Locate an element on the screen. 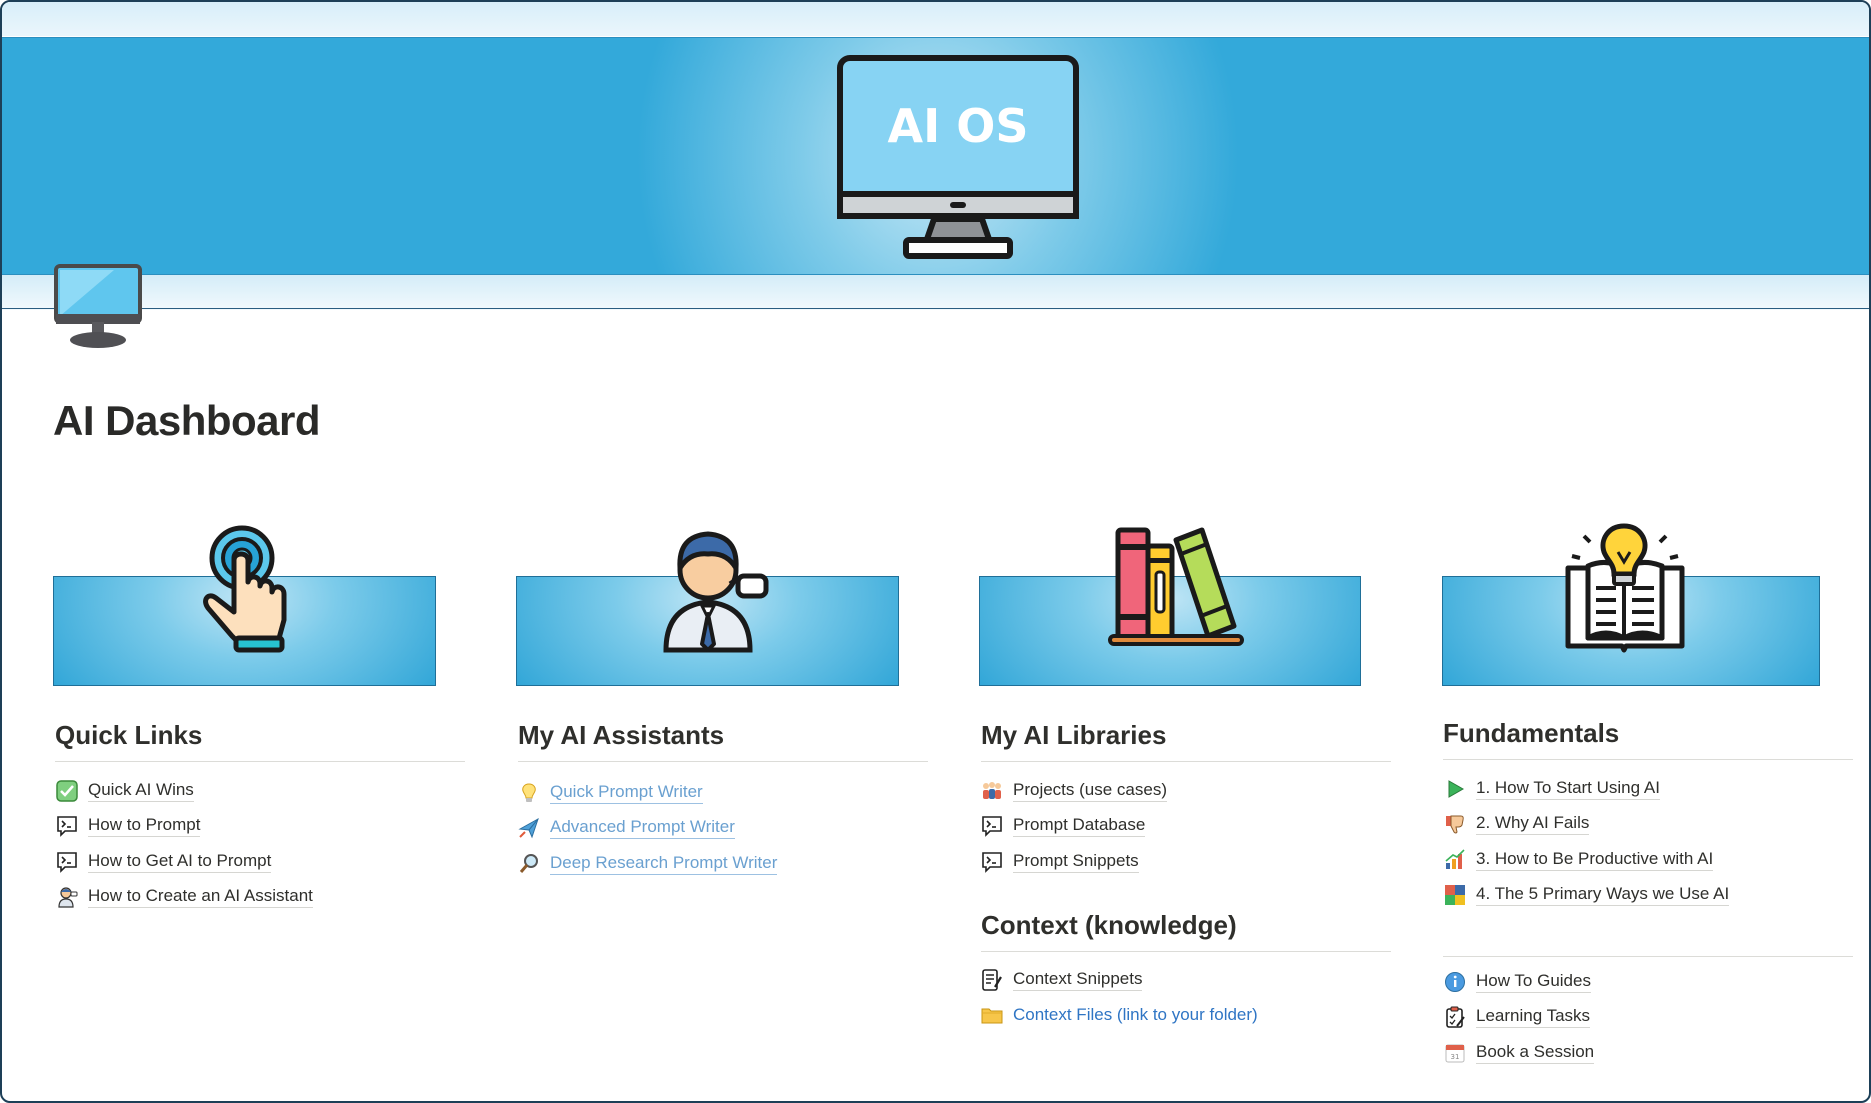 Image resolution: width=1871 pixels, height=1103 pixels. clipboard-icon is located at coordinates (1455, 1017).